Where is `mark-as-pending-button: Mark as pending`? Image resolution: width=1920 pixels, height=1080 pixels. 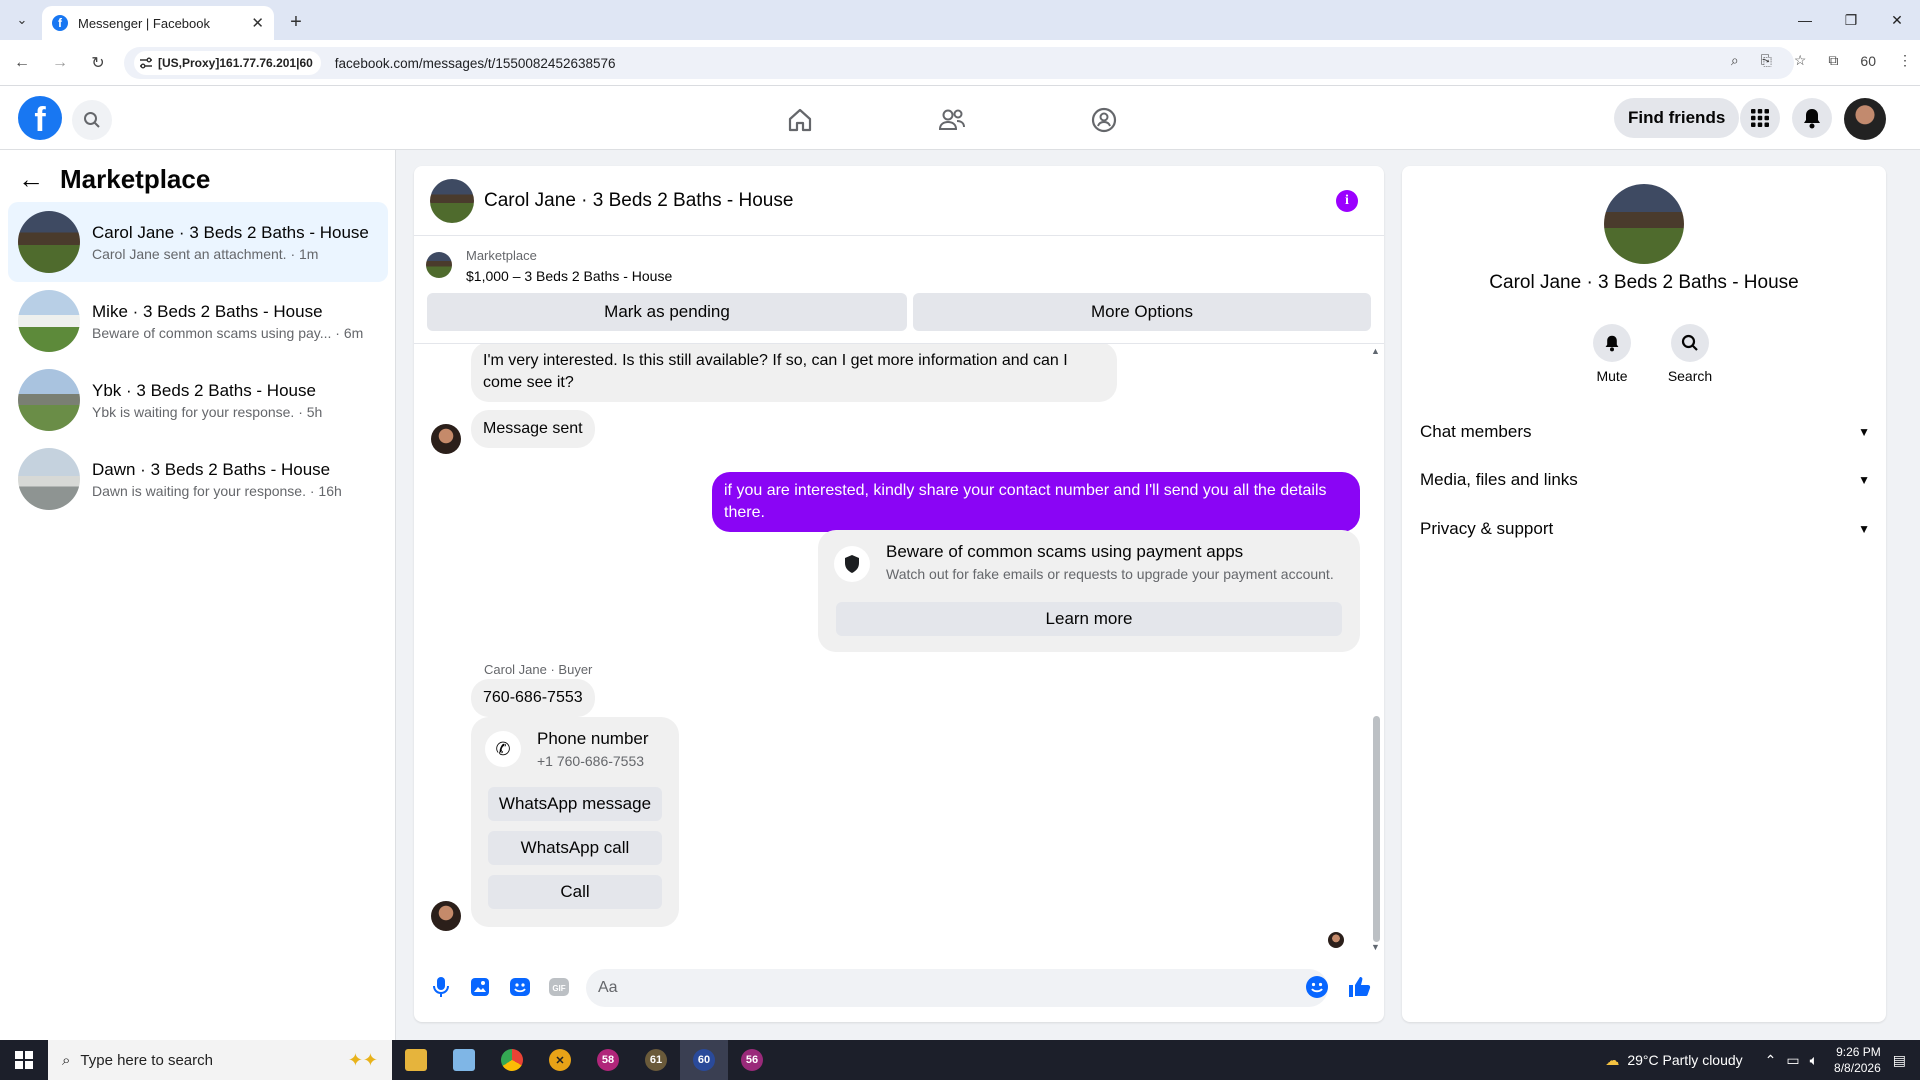
mark-as-pending-button: Mark as pending is located at coordinates (667, 312).